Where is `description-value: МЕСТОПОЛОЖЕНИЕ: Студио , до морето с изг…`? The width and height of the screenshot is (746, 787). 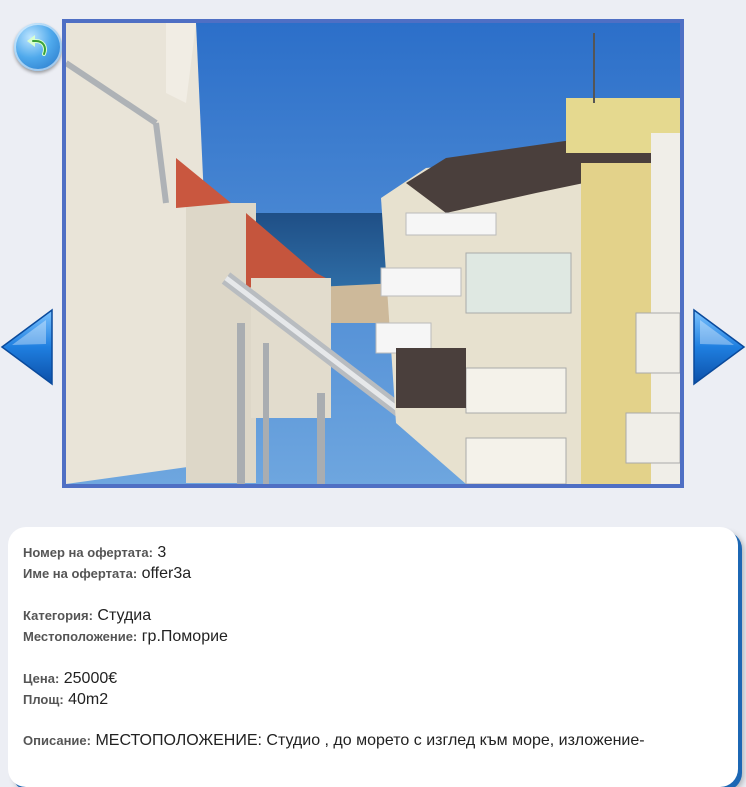
description-value: МЕСТОПОЛОЖЕНИЕ: Студио , до морето с изг… is located at coordinates (370, 740).